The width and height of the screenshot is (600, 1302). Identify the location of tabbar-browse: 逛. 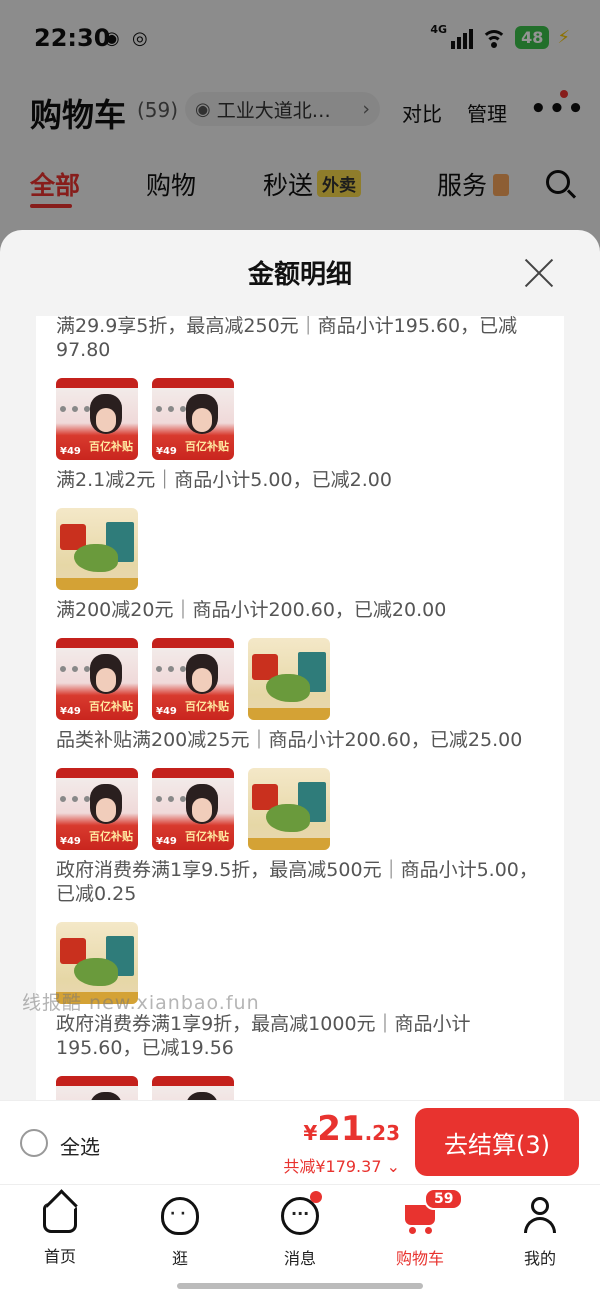
(180, 1233).